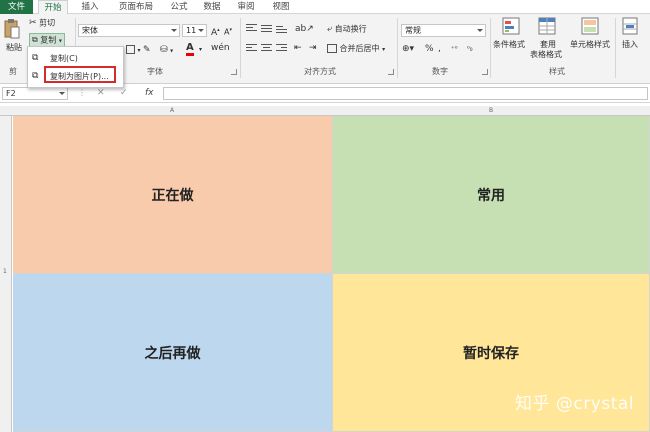 This screenshot has height=432, width=650. I want to click on cell-text: 暂时保存, so click(491, 353).